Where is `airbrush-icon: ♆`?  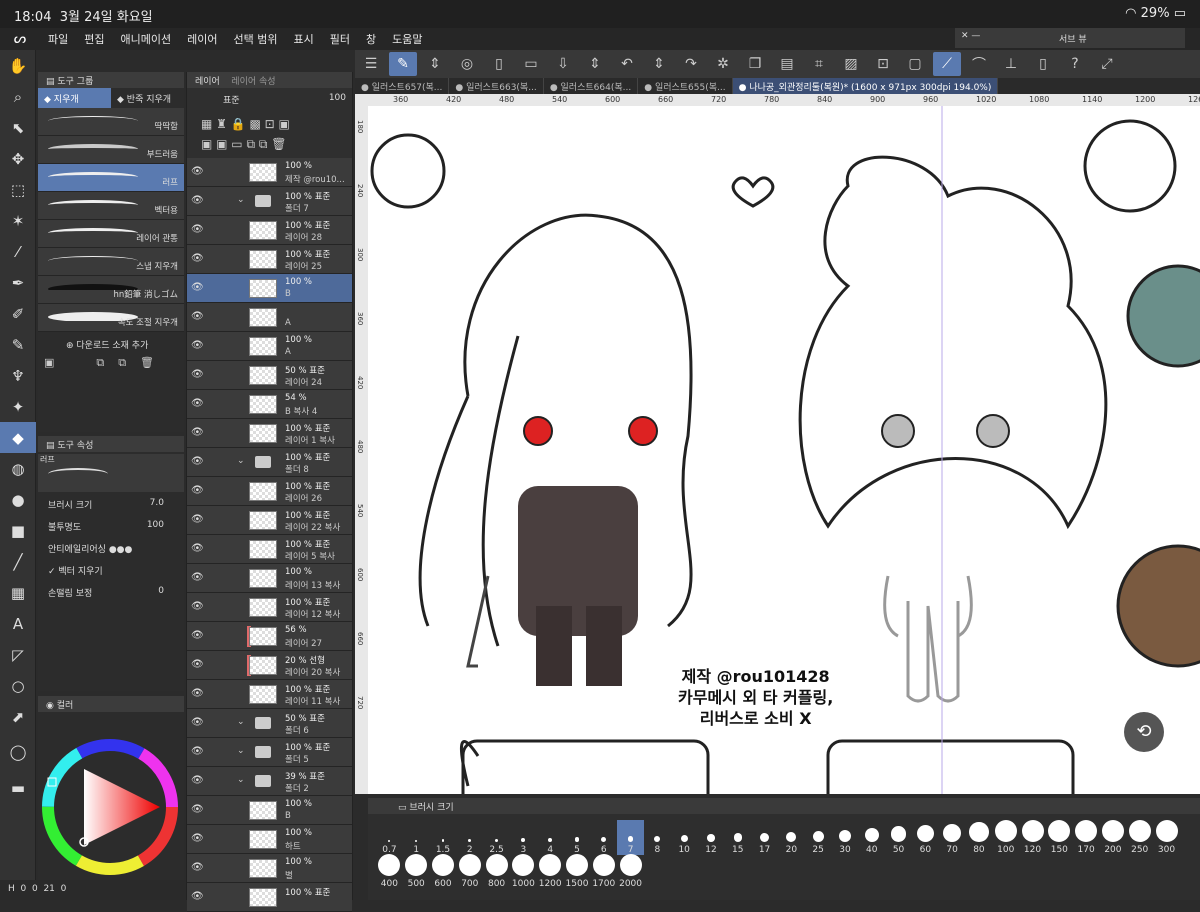 airbrush-icon: ♆ is located at coordinates (18, 375).